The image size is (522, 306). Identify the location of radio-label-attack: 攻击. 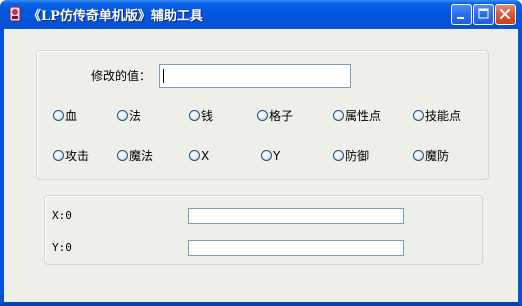
(77, 156).